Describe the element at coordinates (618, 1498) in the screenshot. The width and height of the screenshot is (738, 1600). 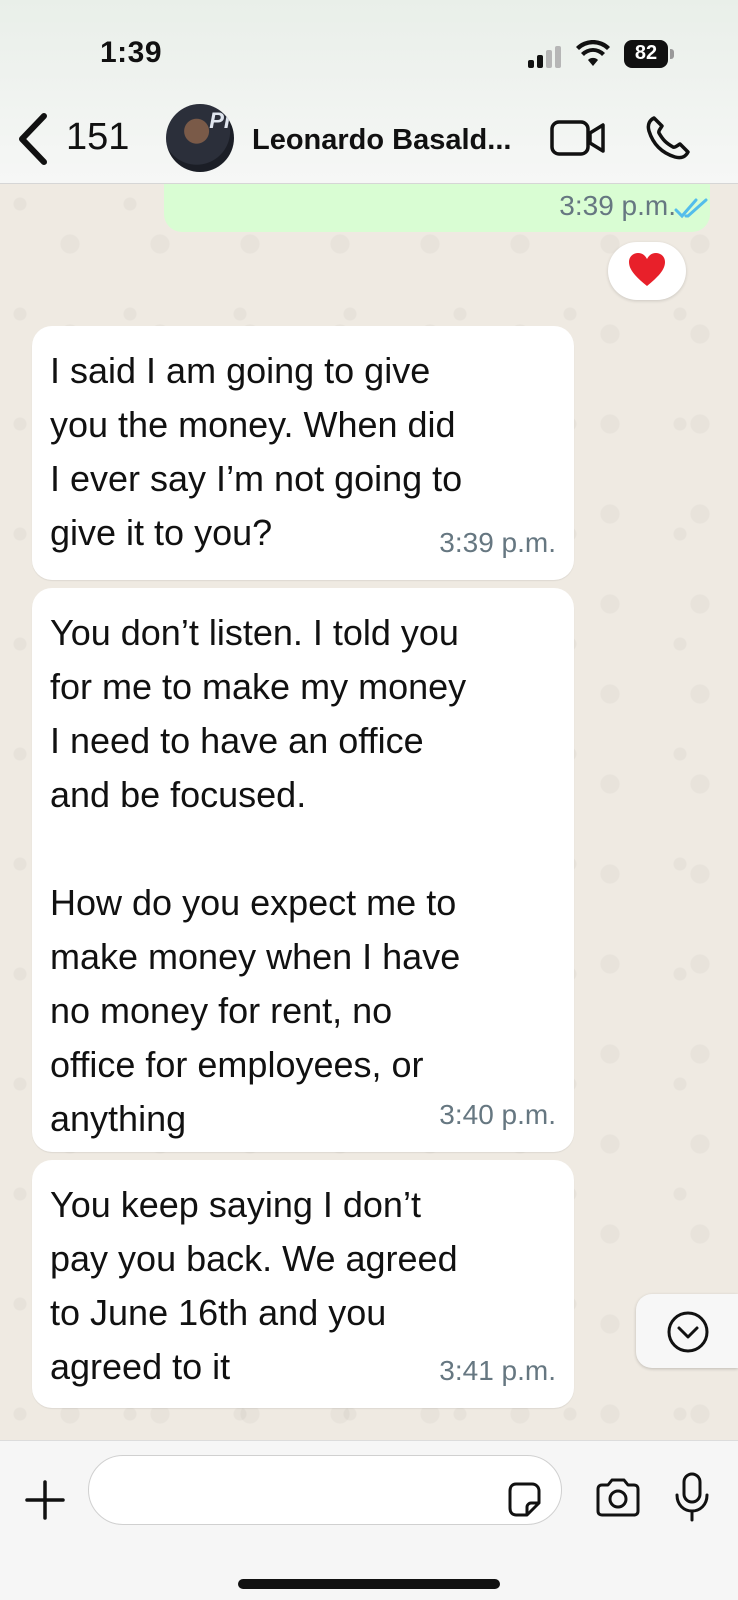
I see `camera-icon` at that location.